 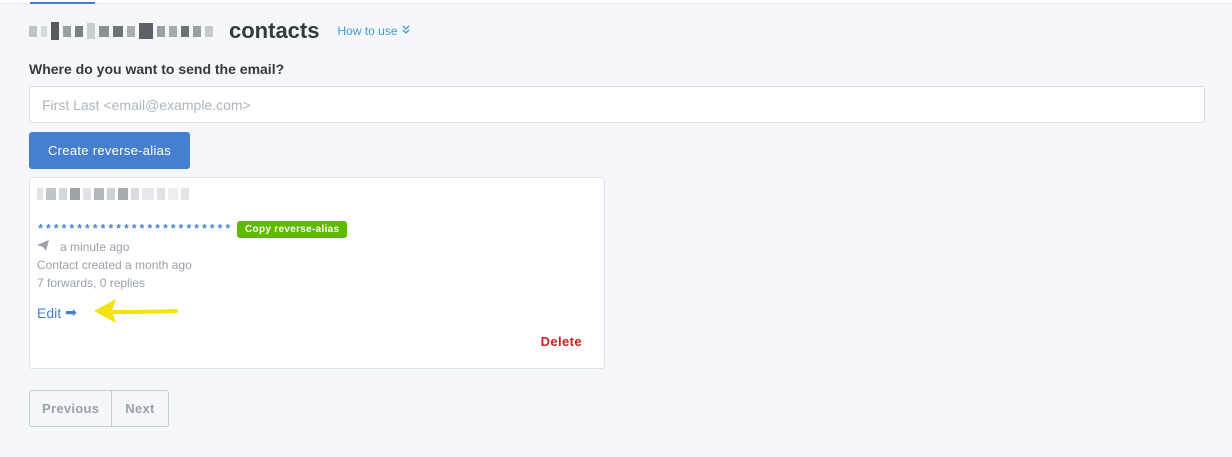 I want to click on contact-stats-text: 7 forwards, 0 replies, so click(x=91, y=283).